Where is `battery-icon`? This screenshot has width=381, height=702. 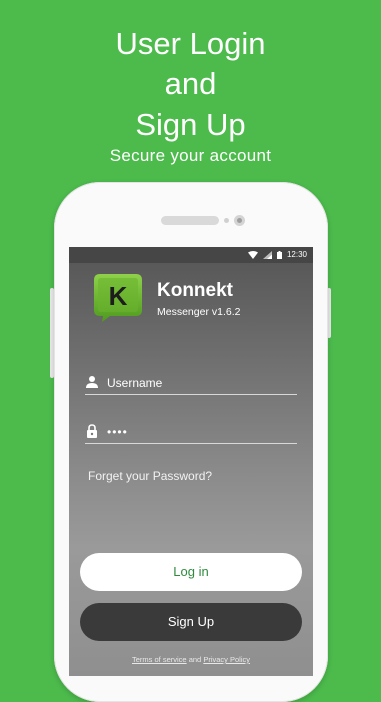 battery-icon is located at coordinates (279, 255).